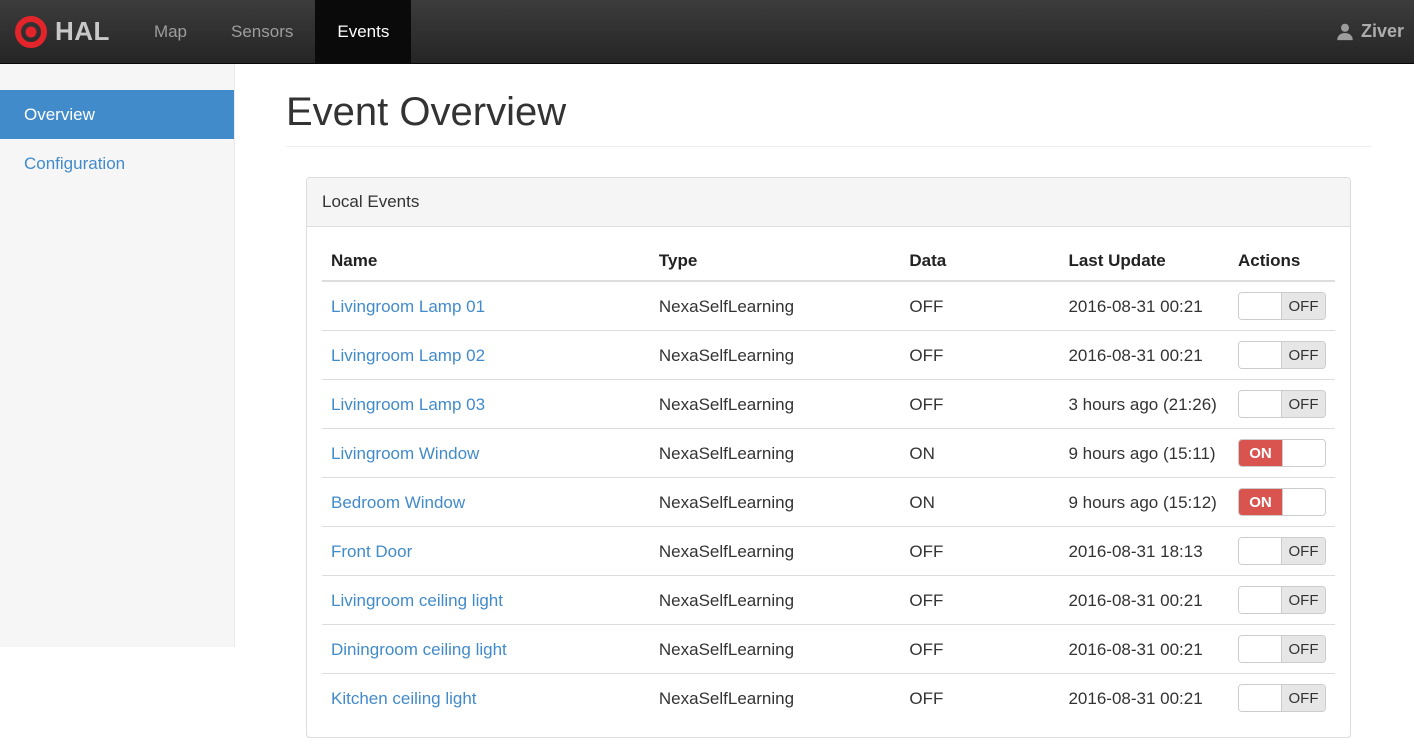  Describe the element at coordinates (117, 114) in the screenshot. I see `sidebar-item-overview: Overview` at that location.